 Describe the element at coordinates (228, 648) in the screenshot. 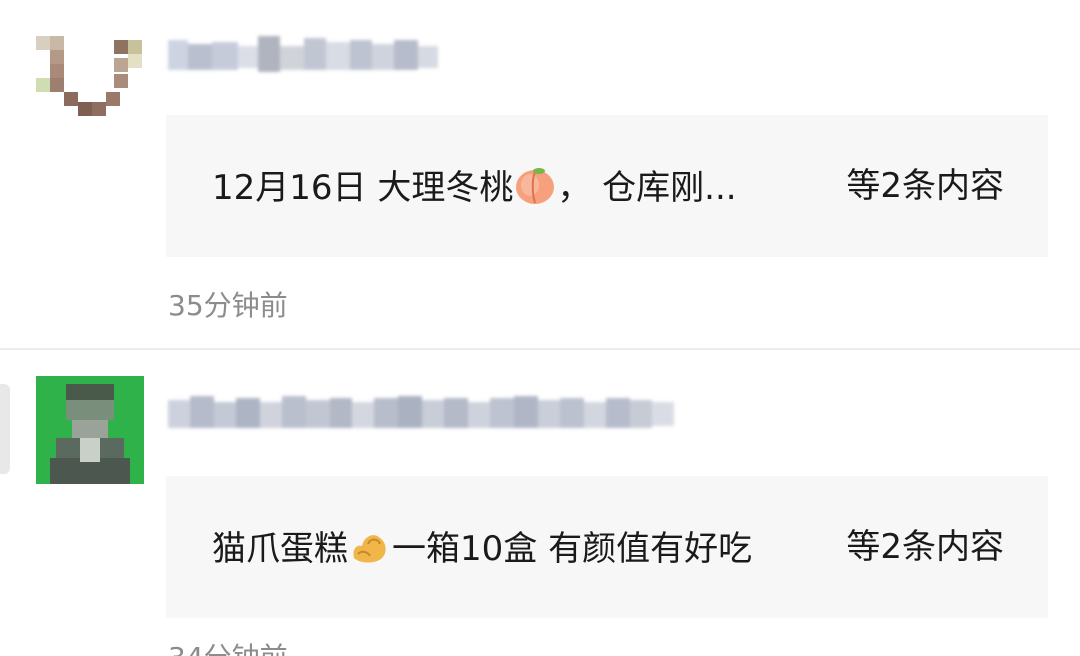

I see `post-timestamp: 34分钟前` at that location.